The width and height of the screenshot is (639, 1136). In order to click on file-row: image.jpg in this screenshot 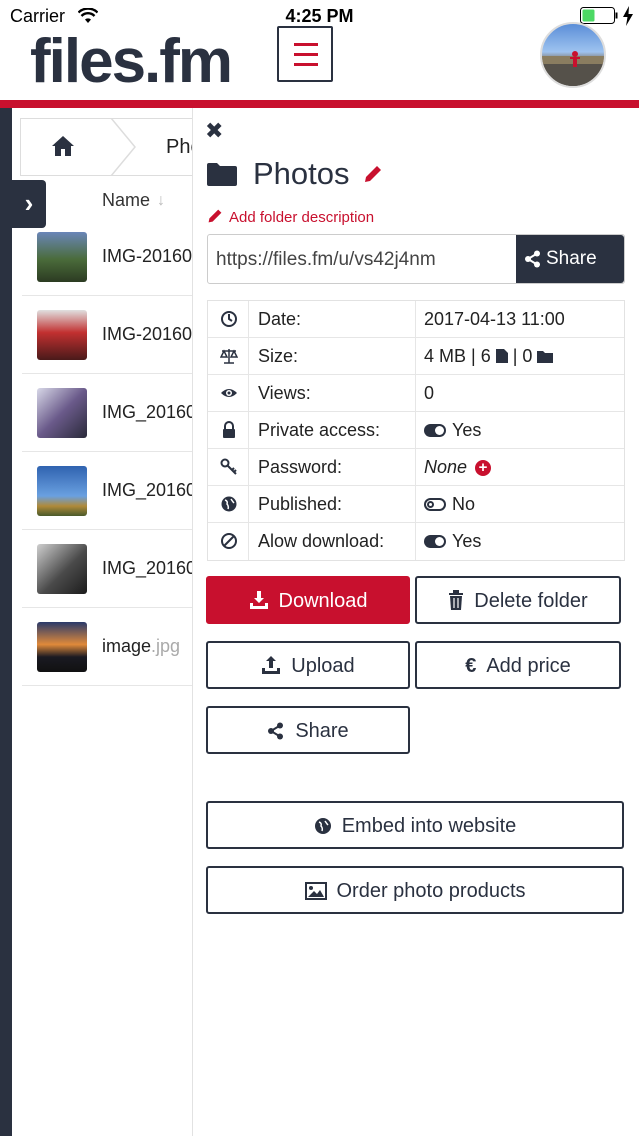, I will do `click(108, 647)`.